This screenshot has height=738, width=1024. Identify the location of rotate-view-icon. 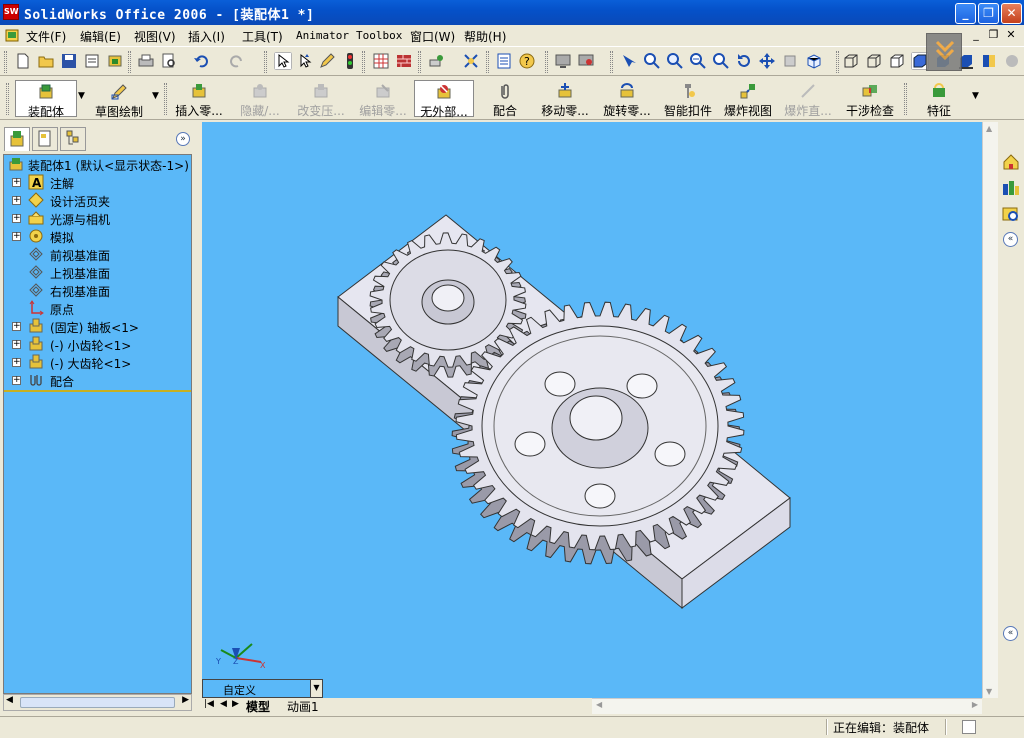
(744, 61).